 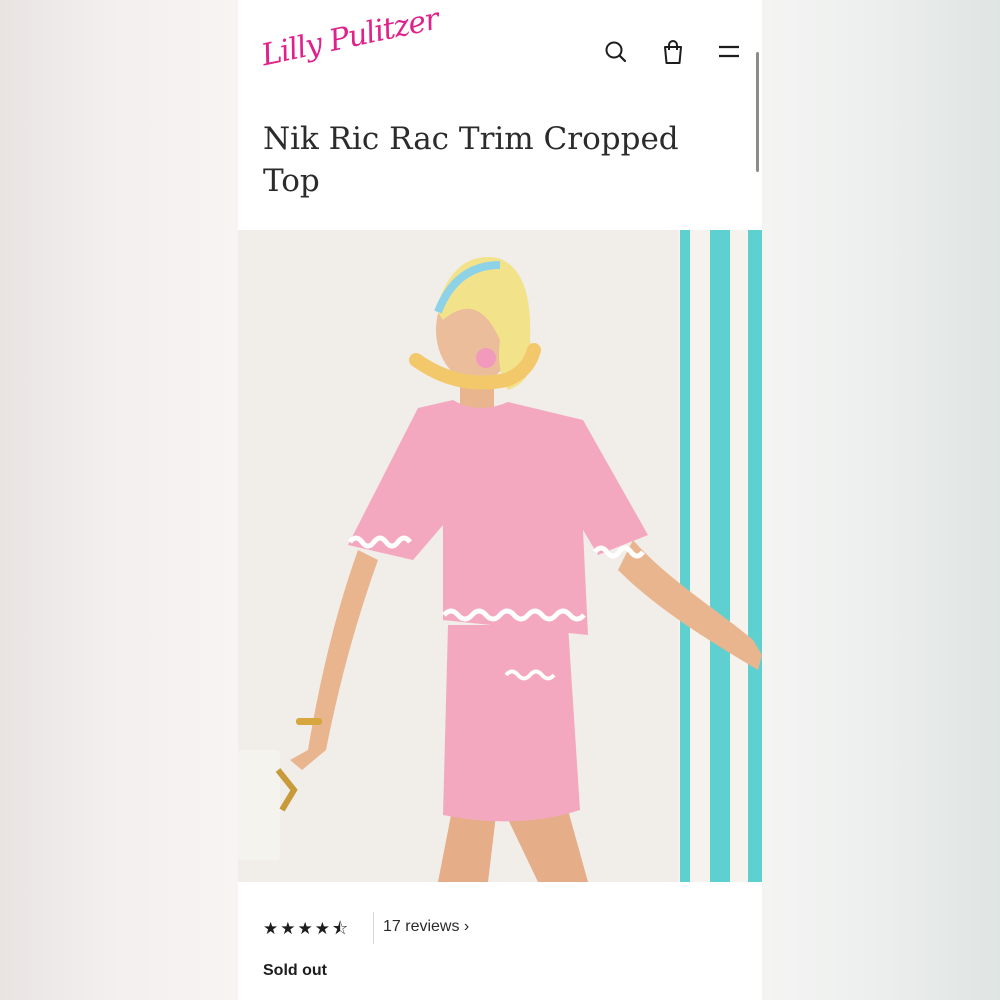 What do you see at coordinates (503, 928) in the screenshot?
I see `reviews-row: ★★★★⯪ 17 reviews ›` at bounding box center [503, 928].